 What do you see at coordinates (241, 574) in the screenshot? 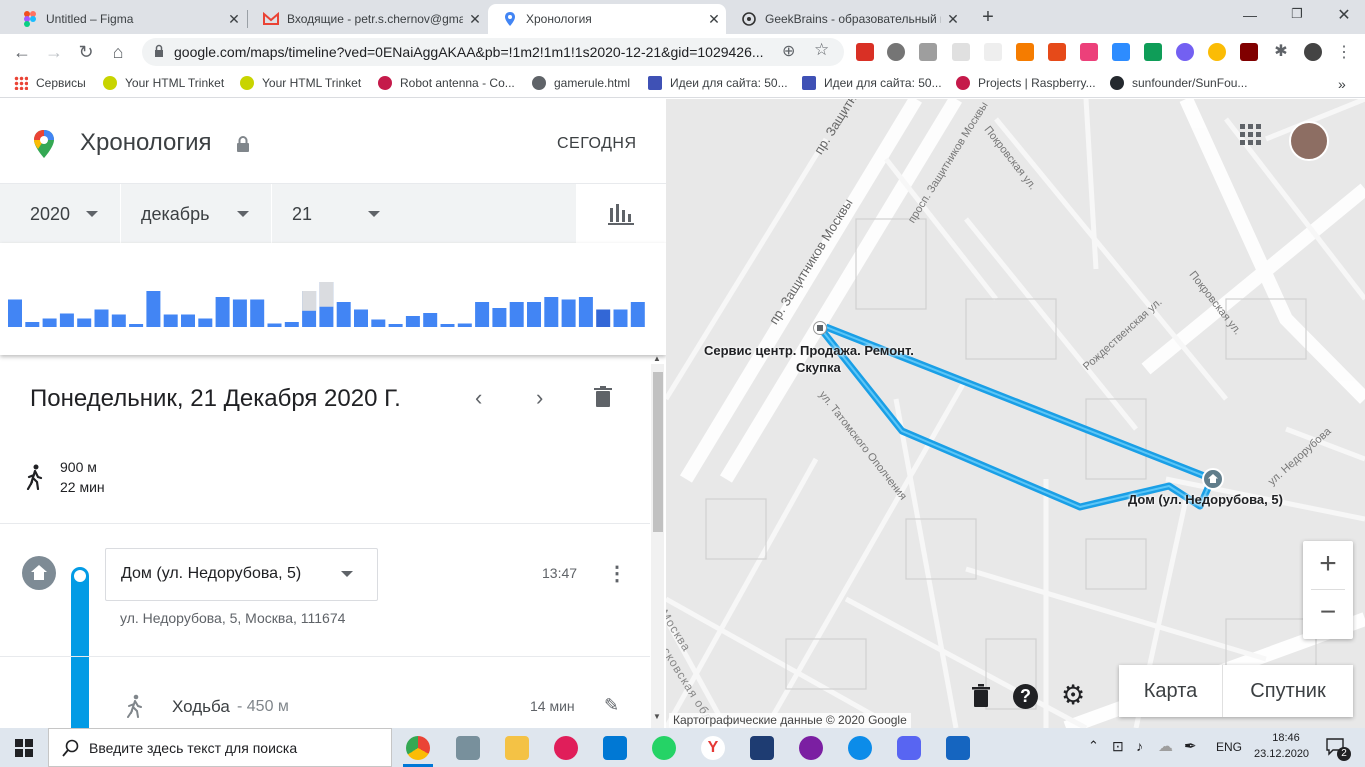
I see `place-select: Дом (ул. Недорубова, 5)` at bounding box center [241, 574].